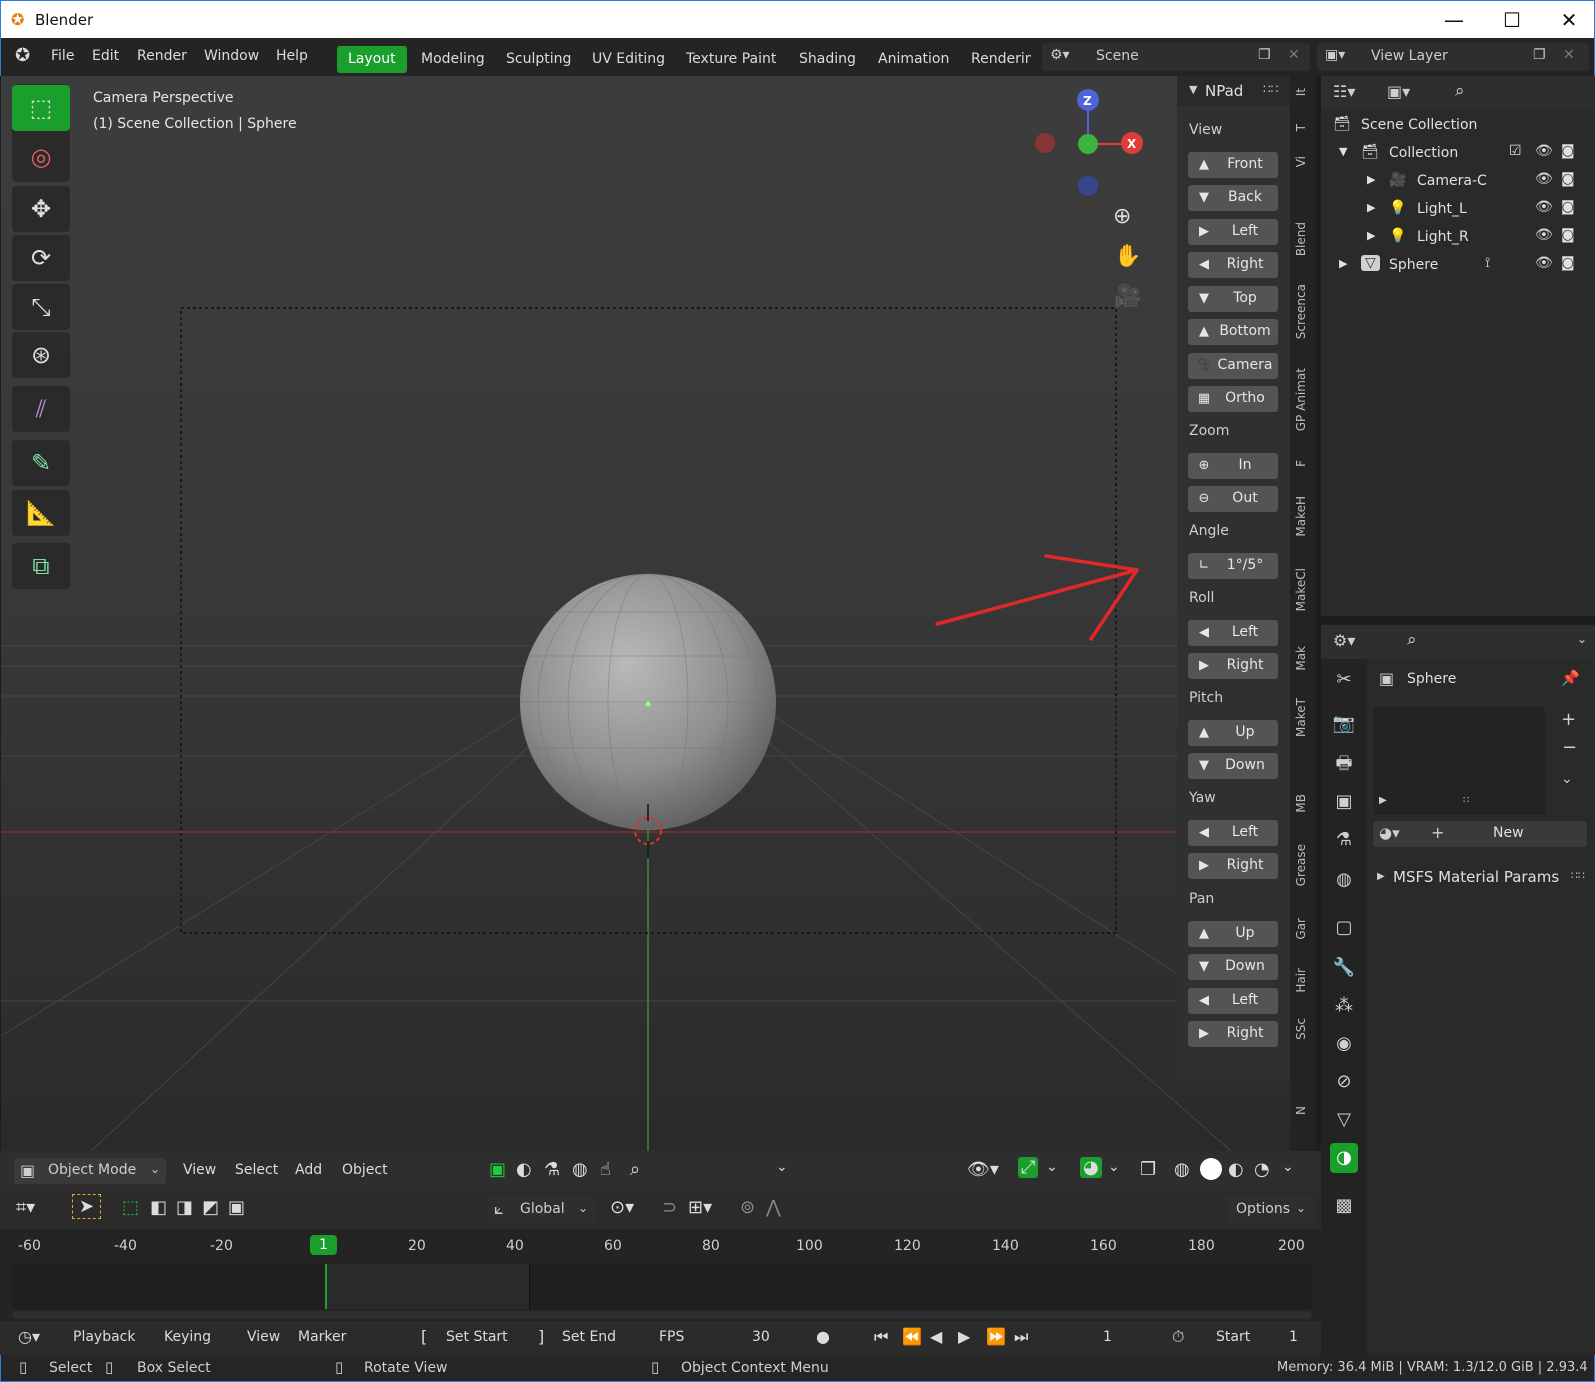 This screenshot has width=1595, height=1382. I want to click on add-cube-tool-icon: ⧉, so click(41, 566).